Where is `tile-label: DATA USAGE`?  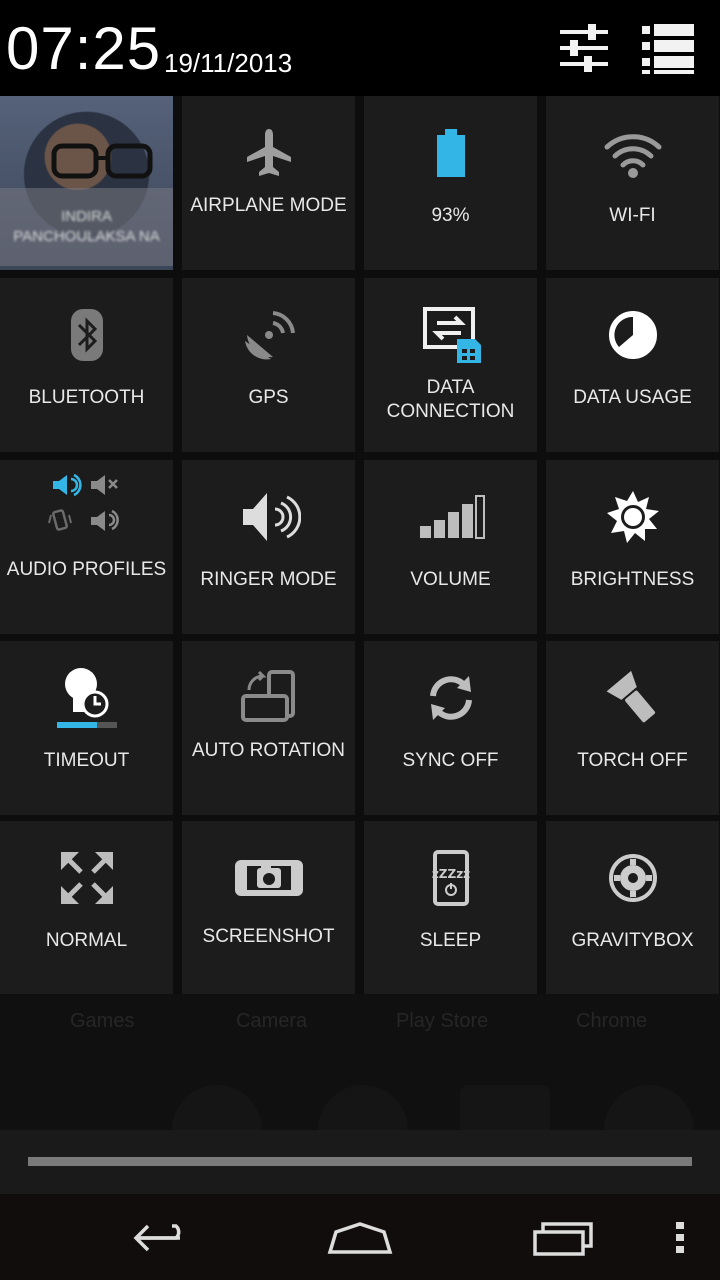 tile-label: DATA USAGE is located at coordinates (632, 397).